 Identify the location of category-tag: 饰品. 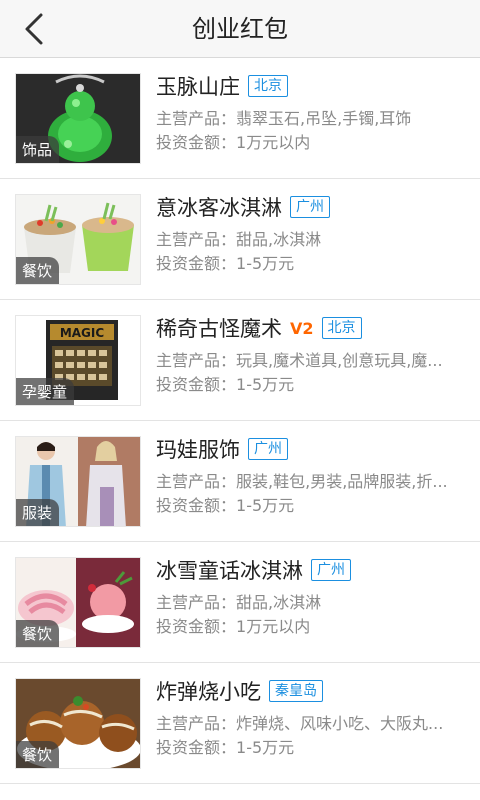
(38, 149).